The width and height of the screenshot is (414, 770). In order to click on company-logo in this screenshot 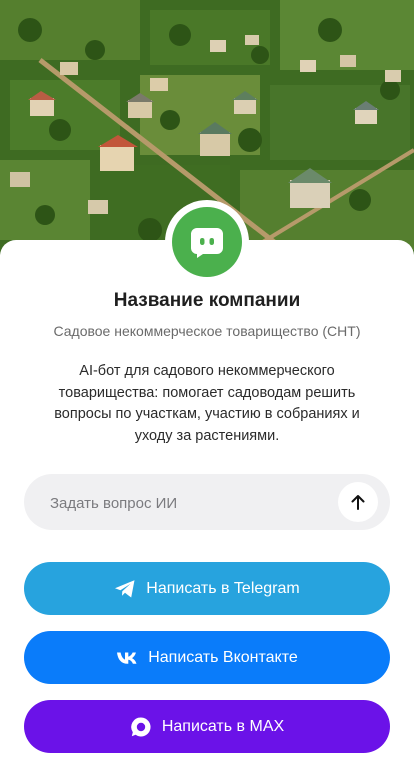, I will do `click(207, 242)`.